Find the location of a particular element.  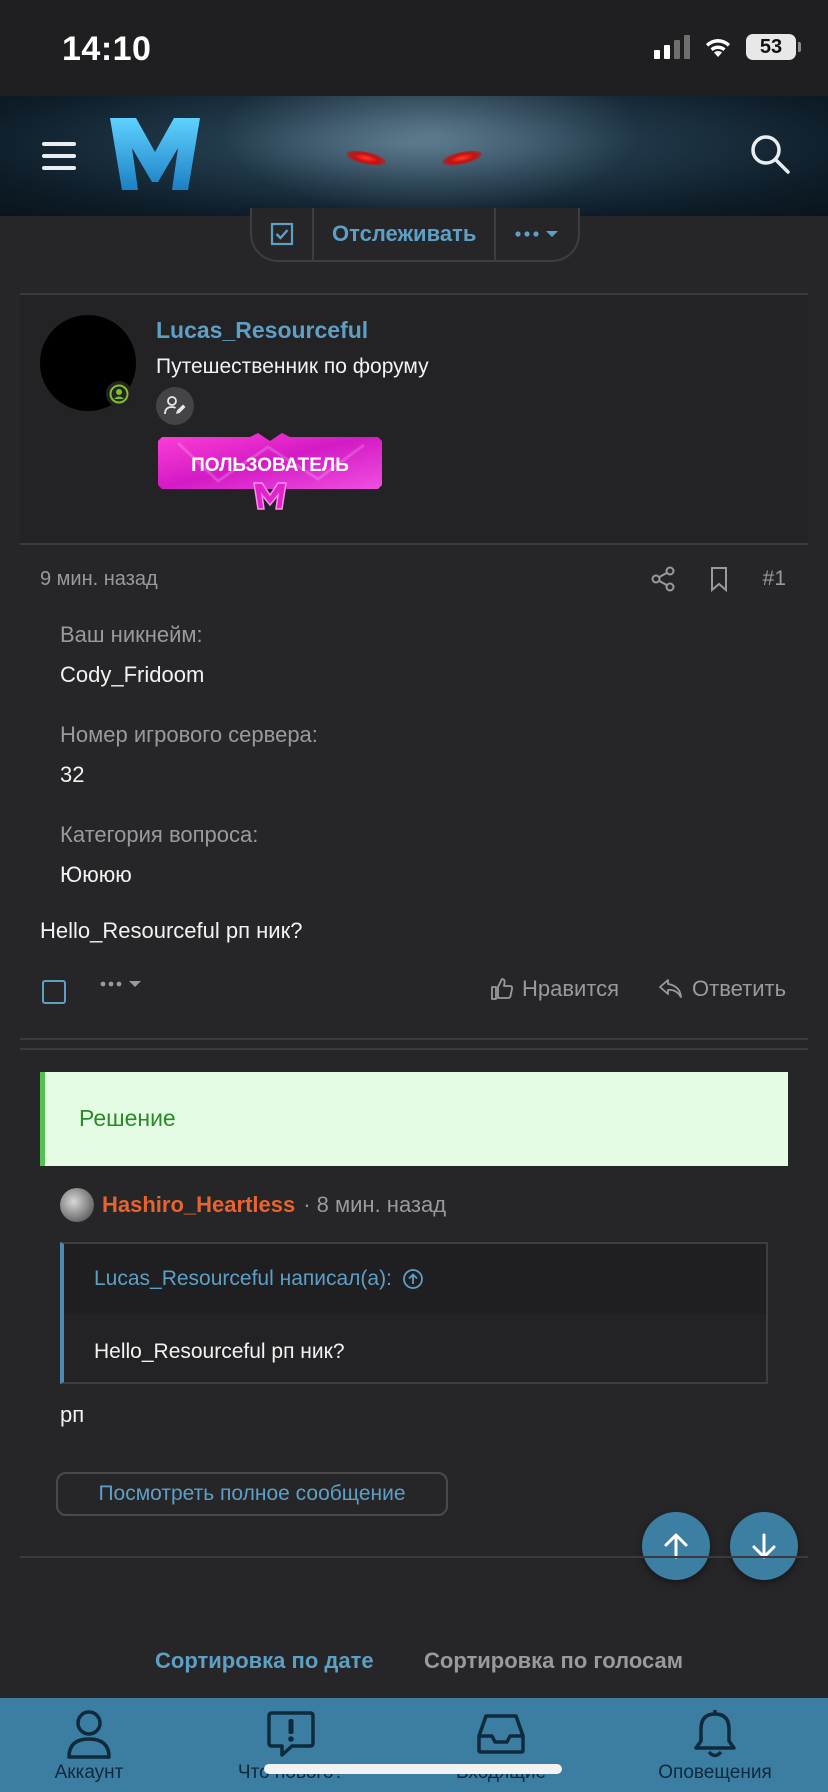

post-body-text: Hello_Resourceful рп ник? is located at coordinates (171, 930).